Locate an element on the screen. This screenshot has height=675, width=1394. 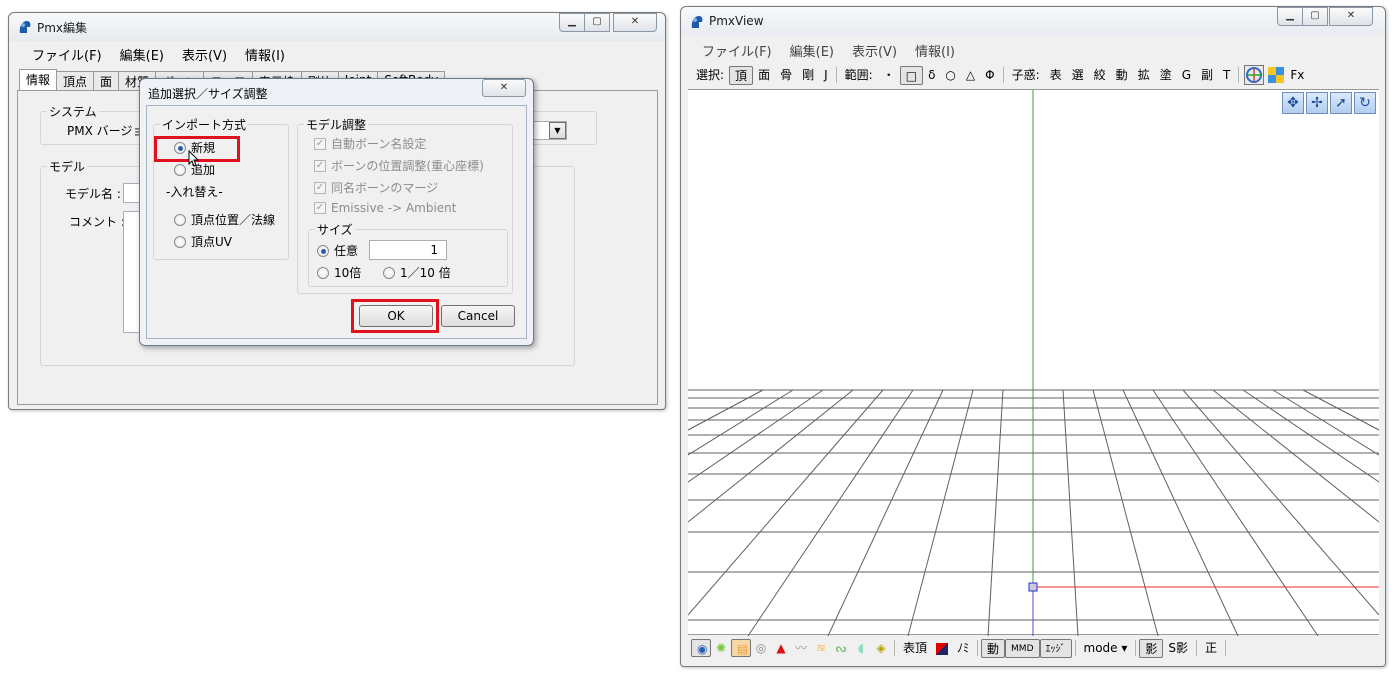
pmxview-minimize-button: ▁ is located at coordinates (1290, 16).